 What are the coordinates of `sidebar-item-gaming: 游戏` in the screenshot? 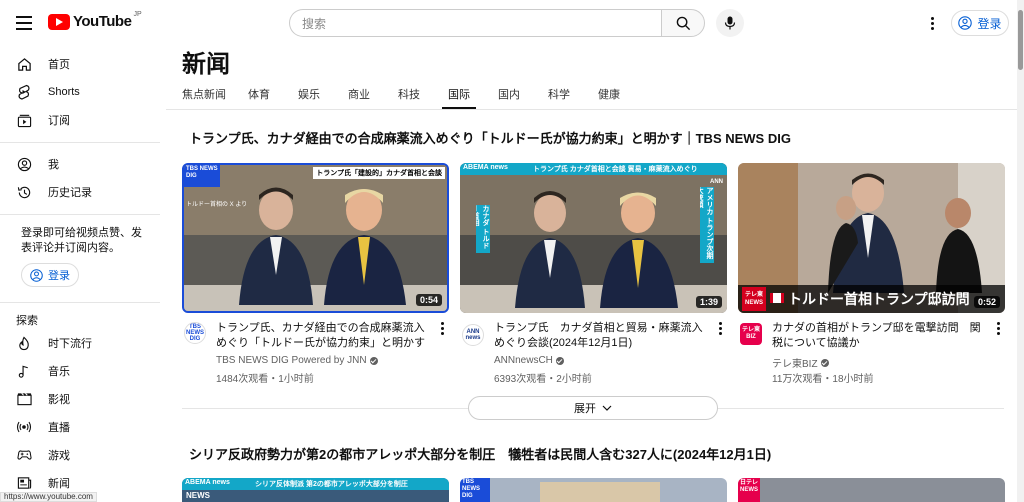 It's located at (80, 455).